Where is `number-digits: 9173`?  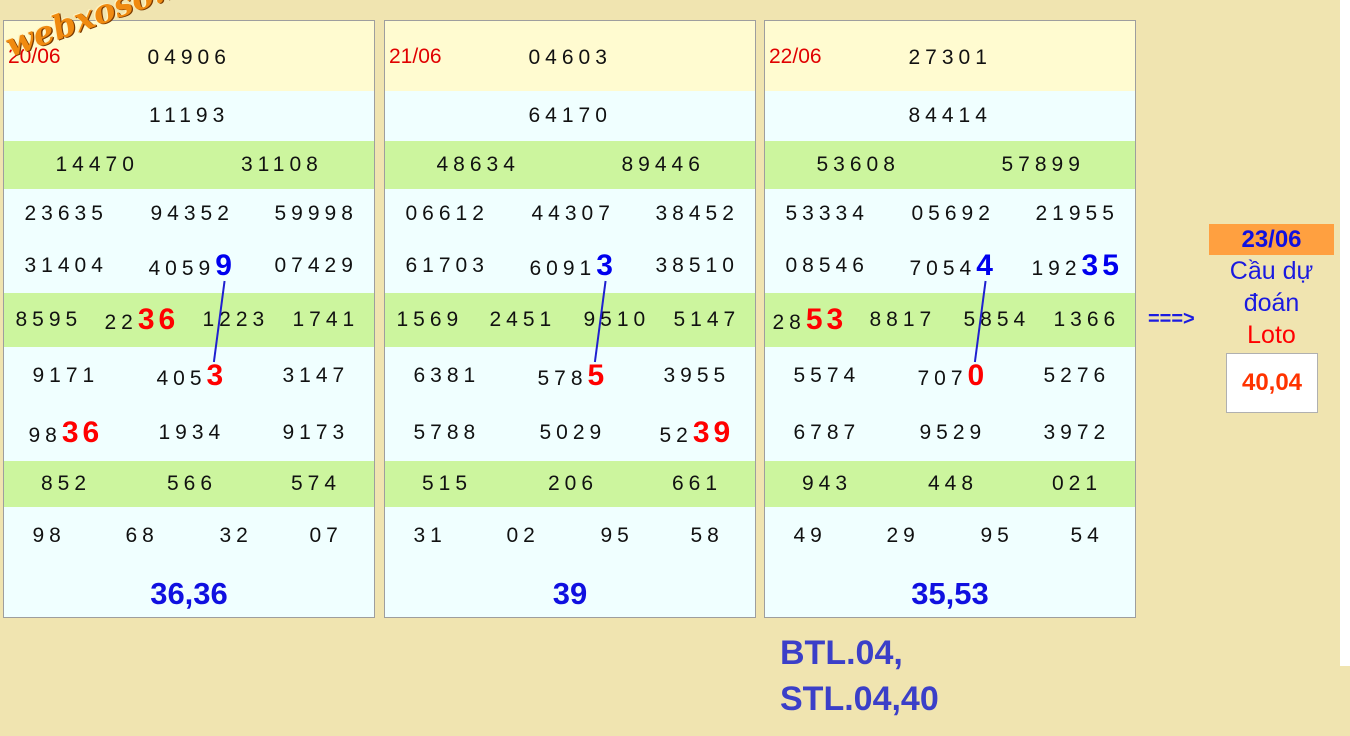
number-digits: 9173 is located at coordinates (316, 432).